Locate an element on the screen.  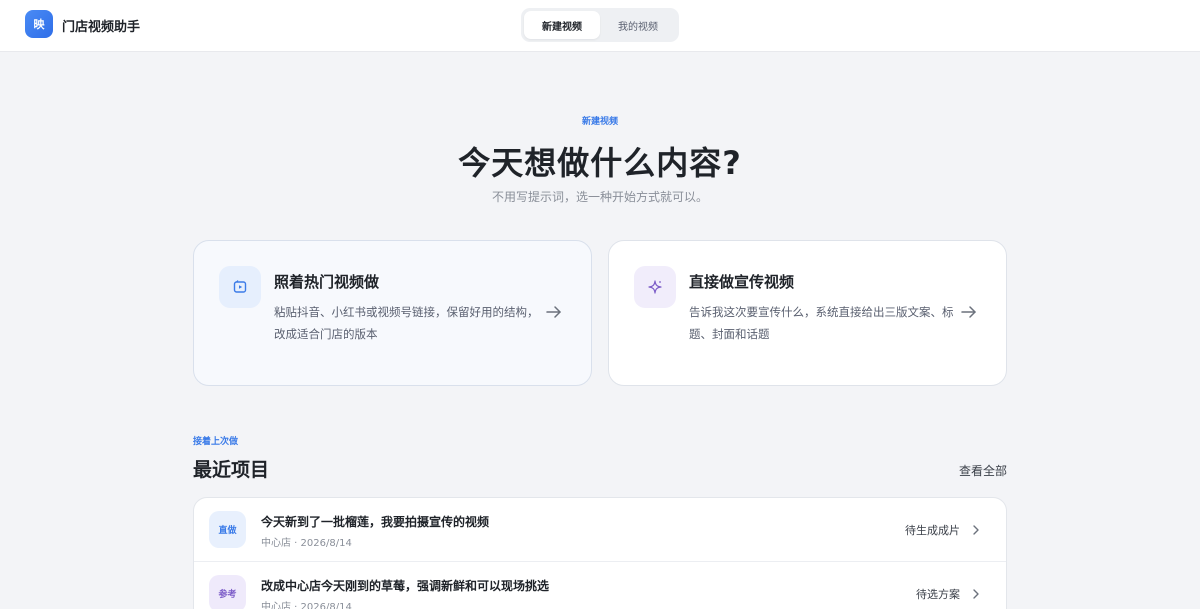
hero-eyebrow: 新建视频 is located at coordinates (599, 122).